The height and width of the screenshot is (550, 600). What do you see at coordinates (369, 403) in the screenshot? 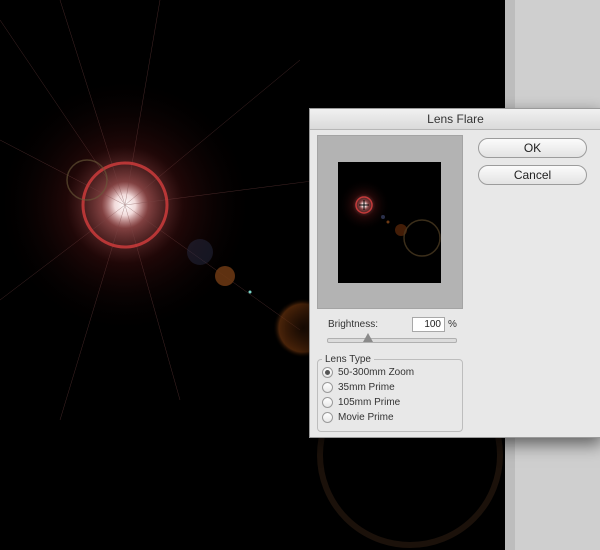
I see `lens-option-label: 105mm Prime` at bounding box center [369, 403].